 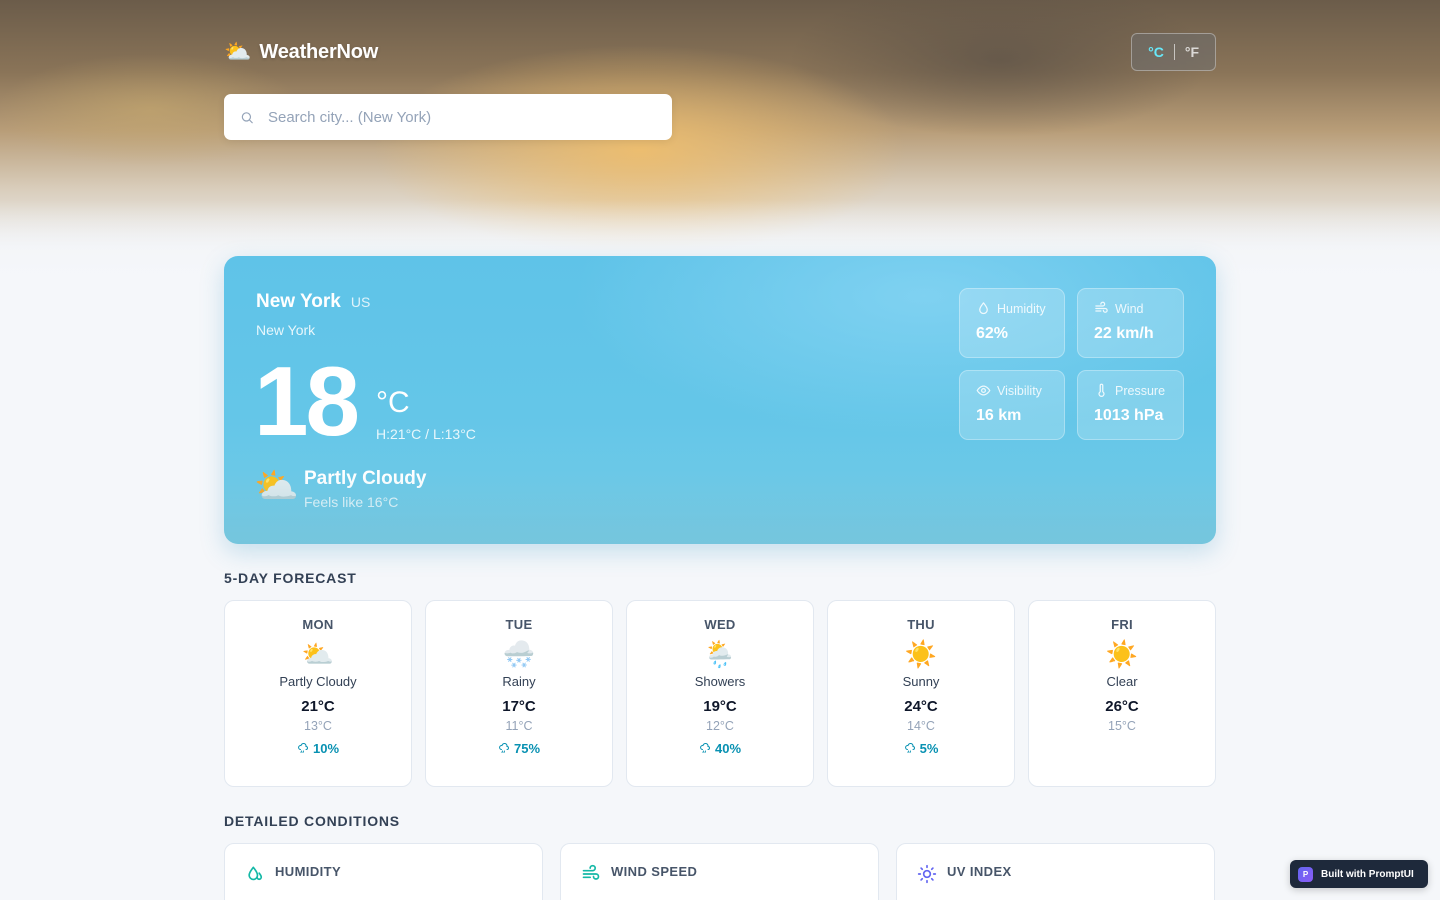 I want to click on stat-label: Visibility, so click(x=1019, y=390).